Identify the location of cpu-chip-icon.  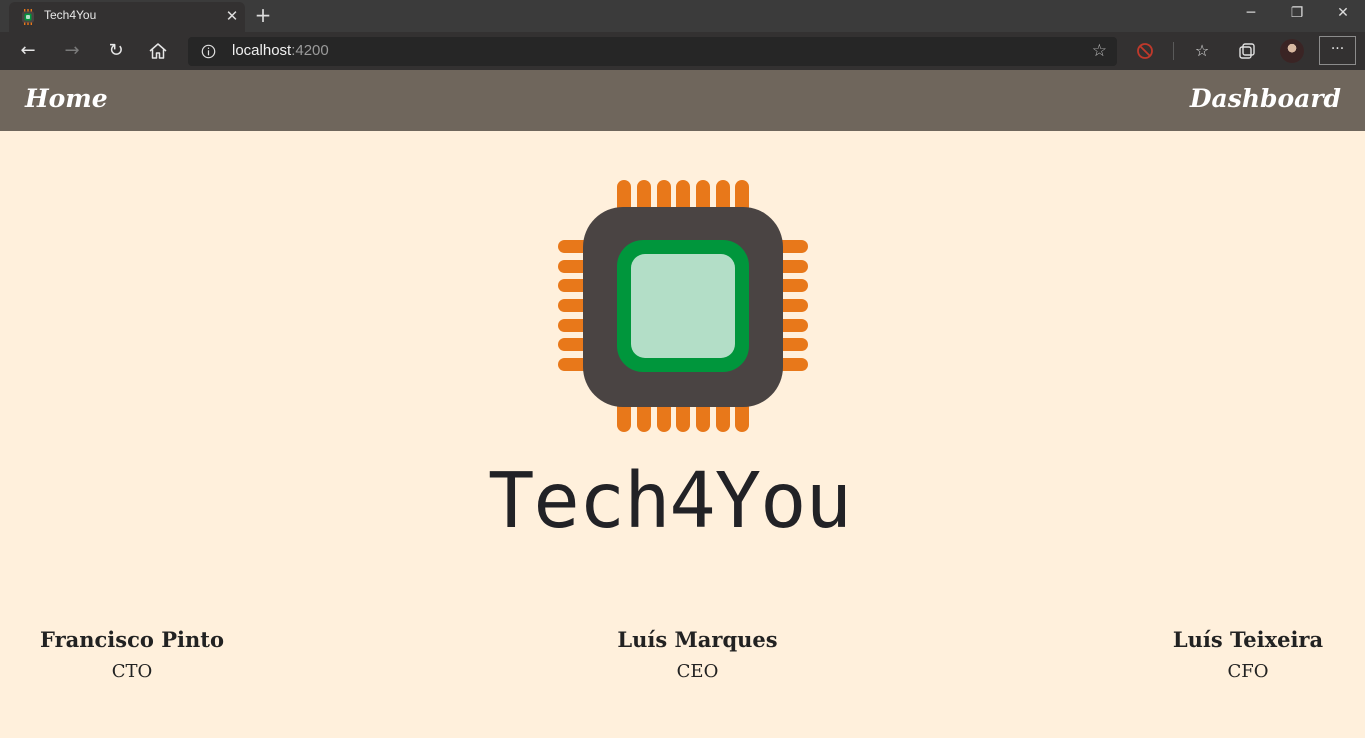
(683, 306).